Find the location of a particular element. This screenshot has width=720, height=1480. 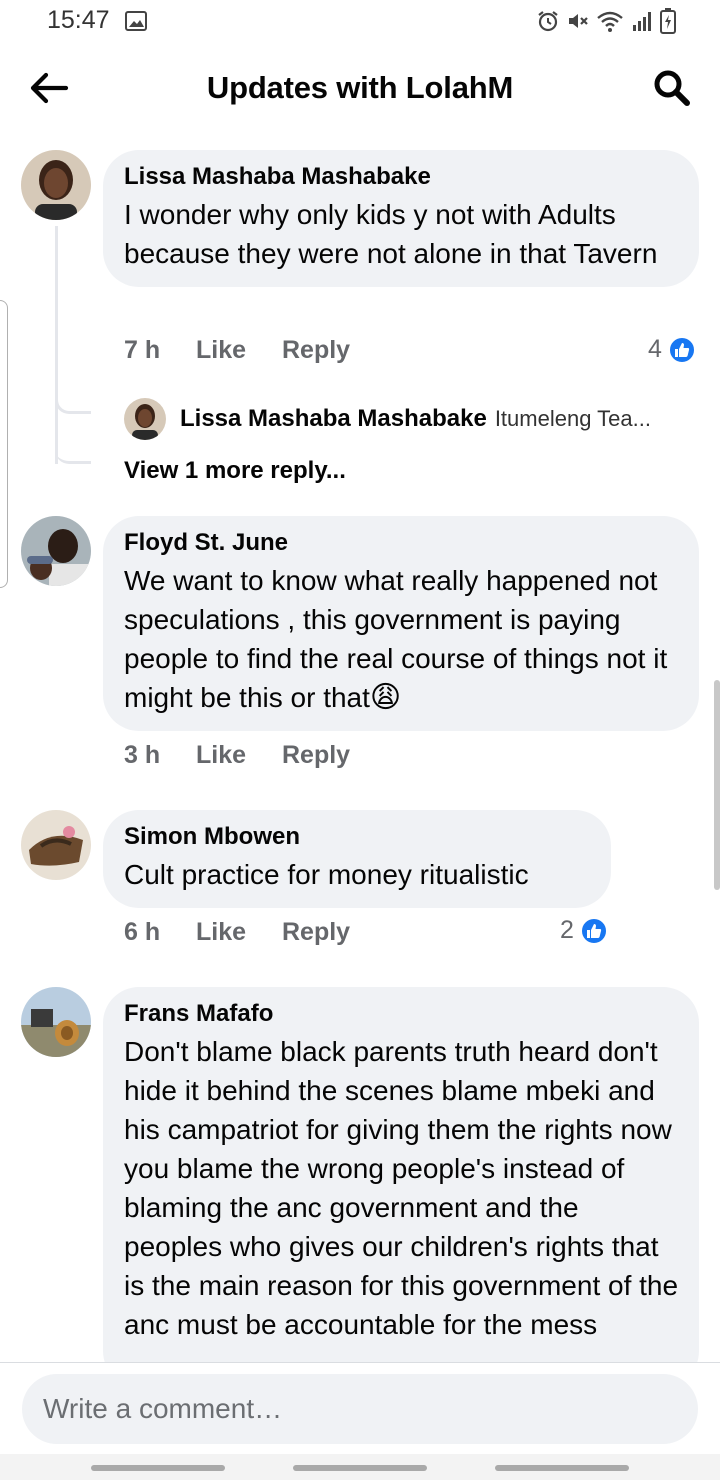

comment-time: 3 h is located at coordinates (160, 755).